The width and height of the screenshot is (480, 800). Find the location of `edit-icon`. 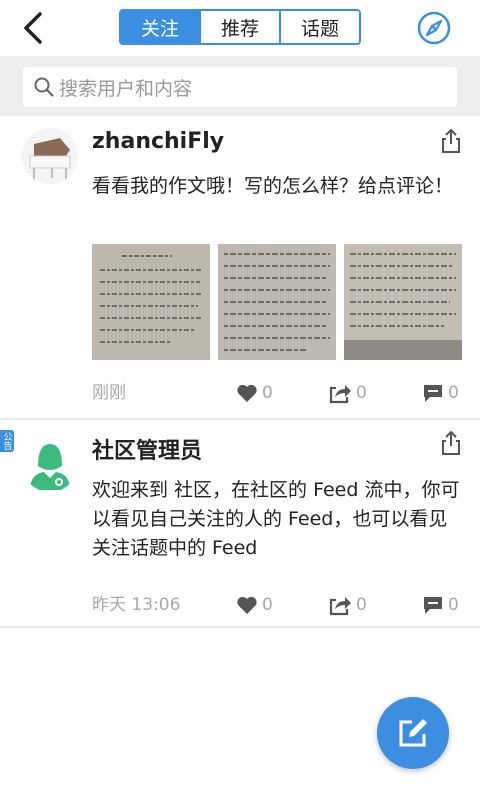

edit-icon is located at coordinates (413, 733).